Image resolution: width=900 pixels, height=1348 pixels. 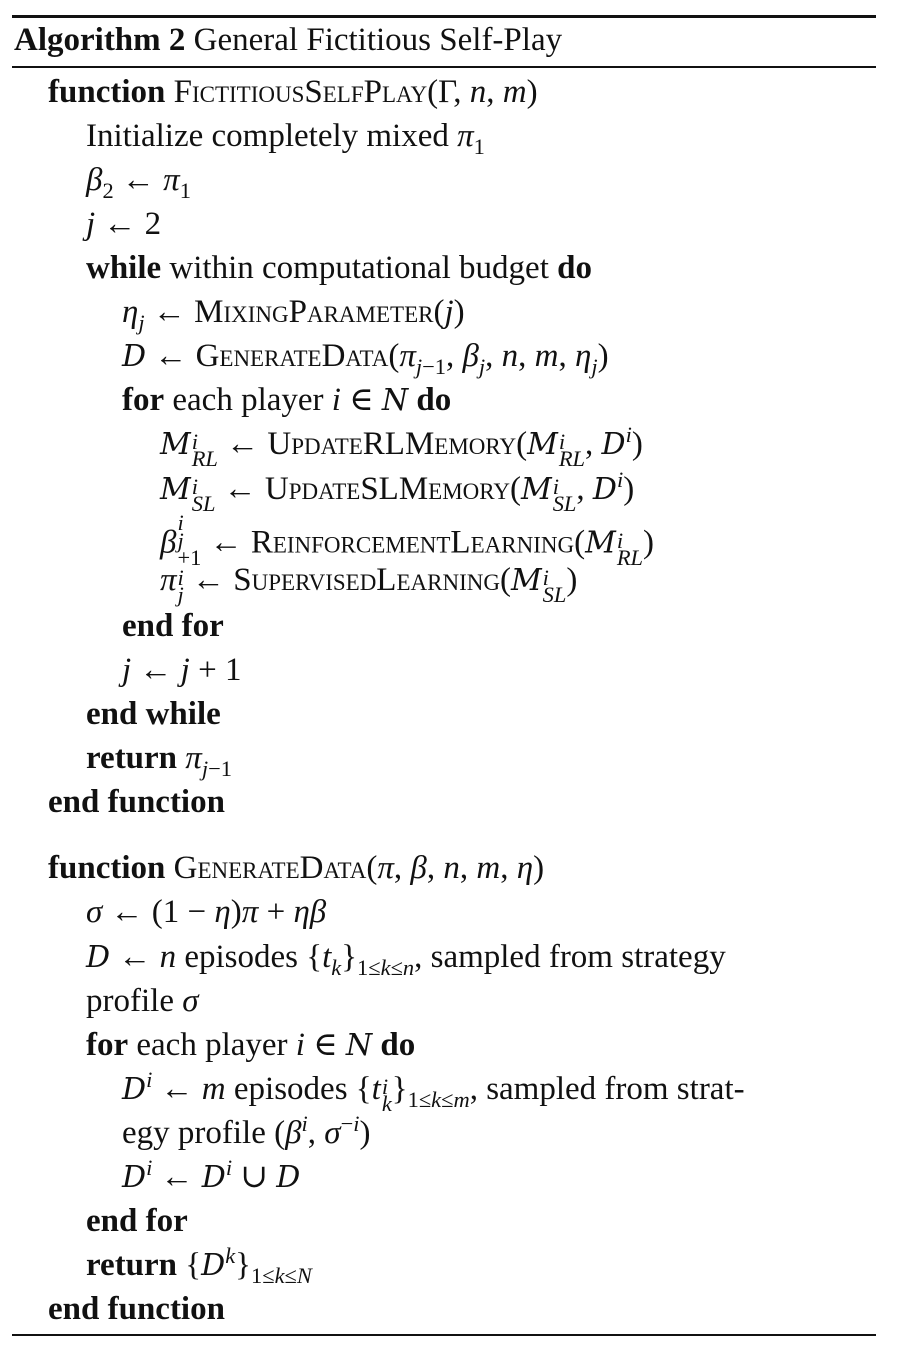 I want to click on function-name: GenerateData, so click(x=270, y=868).